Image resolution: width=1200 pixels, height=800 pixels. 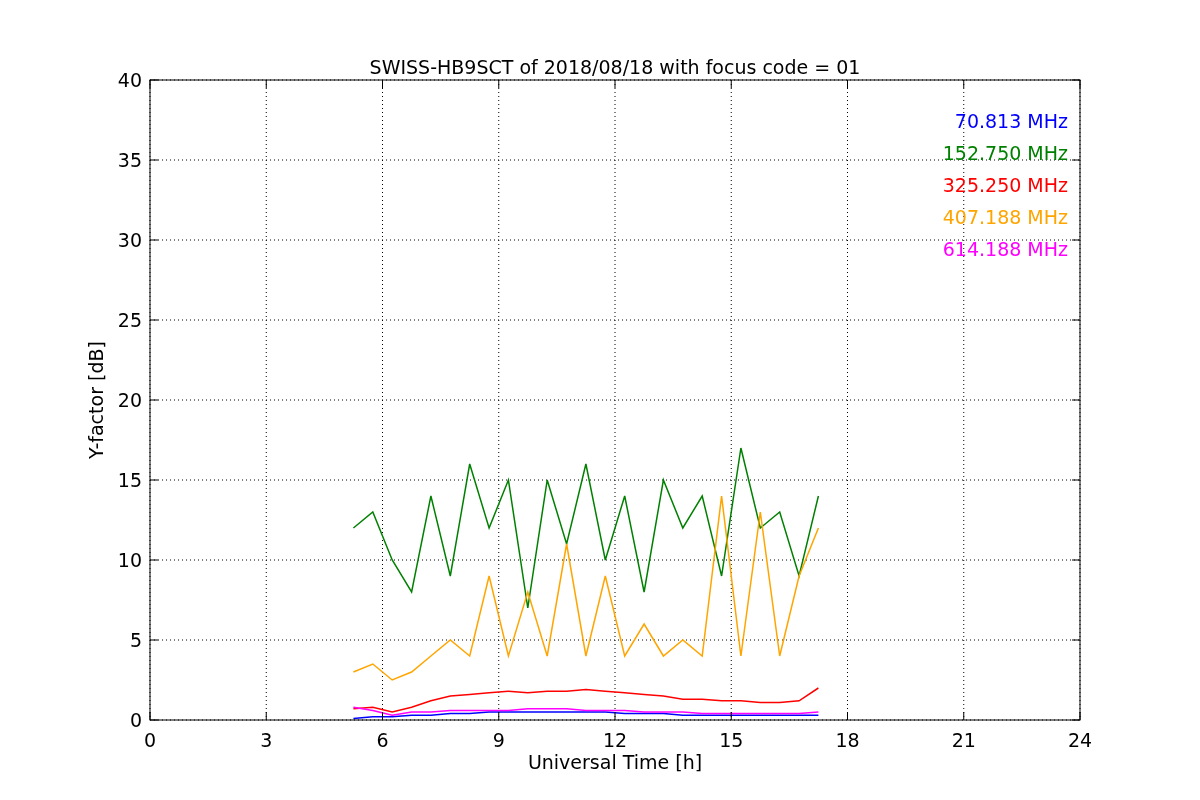 What do you see at coordinates (129, 320) in the screenshot?
I see `tick-label: 25` at bounding box center [129, 320].